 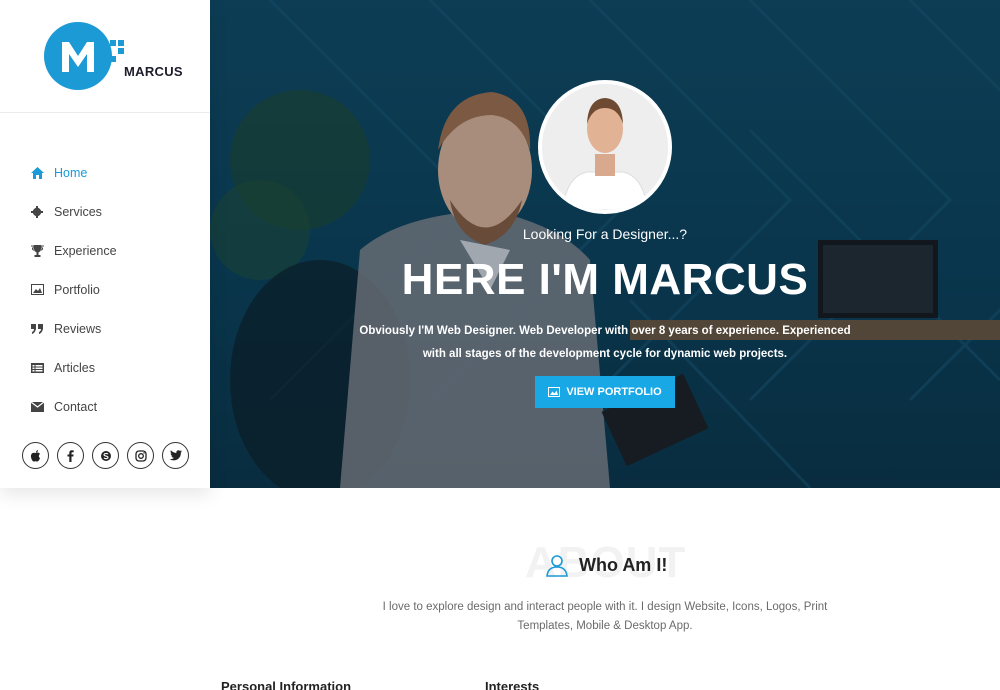 I want to click on nav-label: Reviews, so click(x=78, y=328).